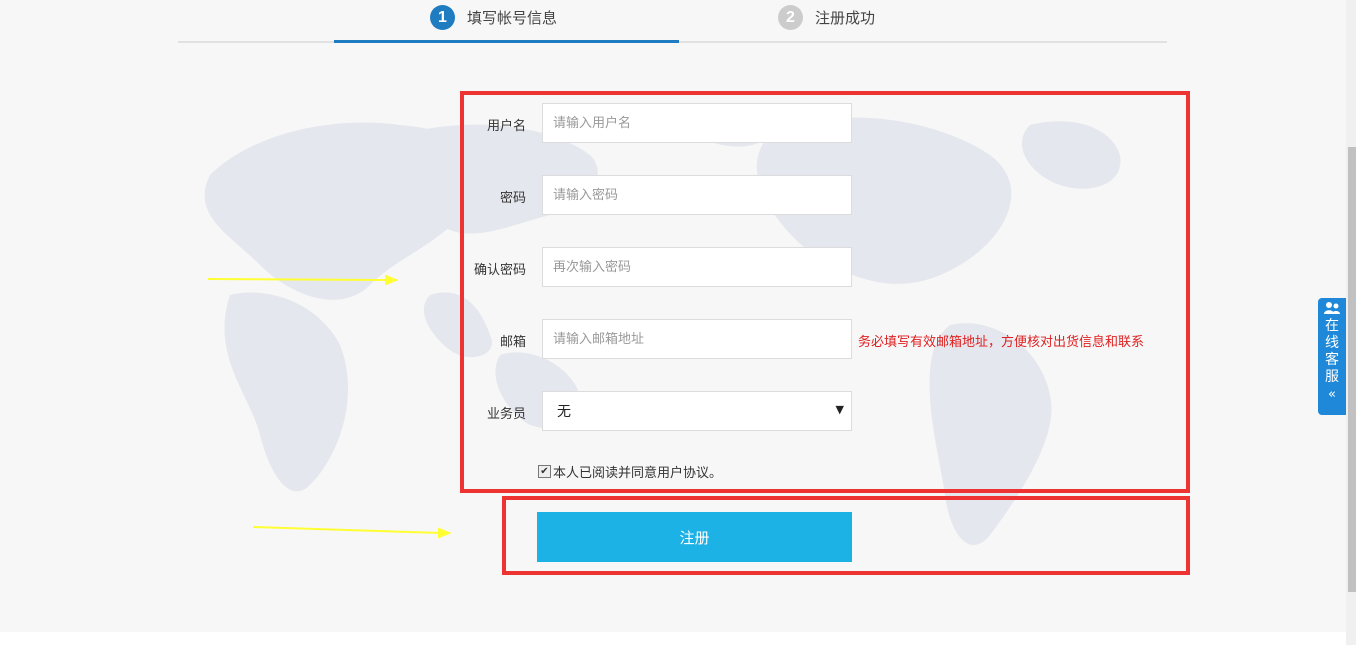 The image size is (1356, 645). What do you see at coordinates (846, 535) in the screenshot?
I see `annotation-box-submit` at bounding box center [846, 535].